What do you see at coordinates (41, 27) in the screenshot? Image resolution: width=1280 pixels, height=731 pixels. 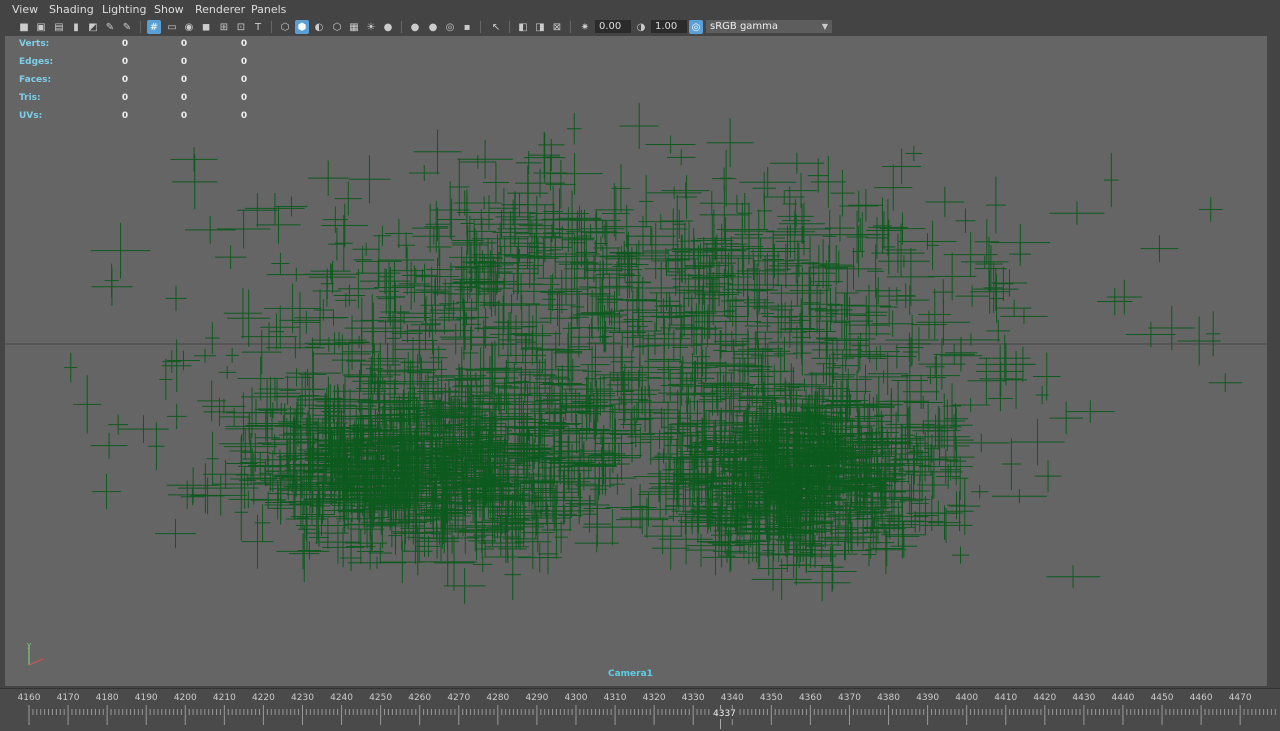 I see `camera-attributes-icon: ▣` at bounding box center [41, 27].